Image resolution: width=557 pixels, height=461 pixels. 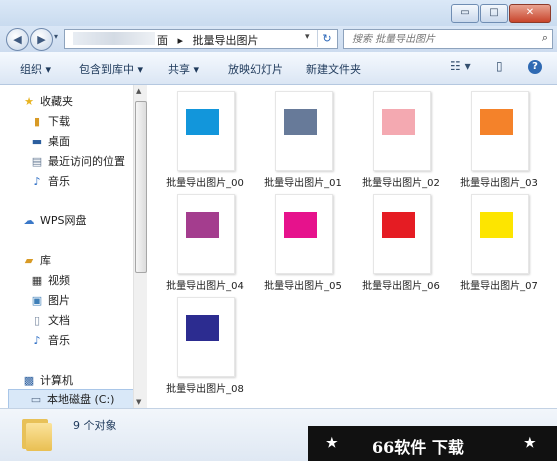 I want to click on details-pane: 9 个对象 ★ 66软件 下载 ★, so click(x=278, y=434).